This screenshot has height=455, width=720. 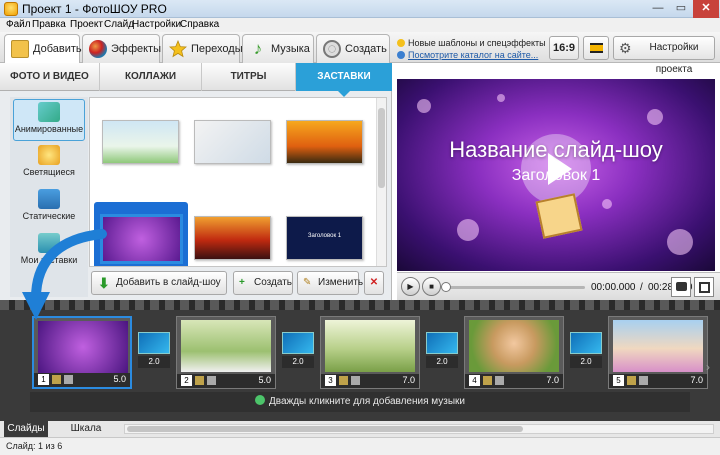 I want to click on tab-transitions: Переходы, so click(x=202, y=48).